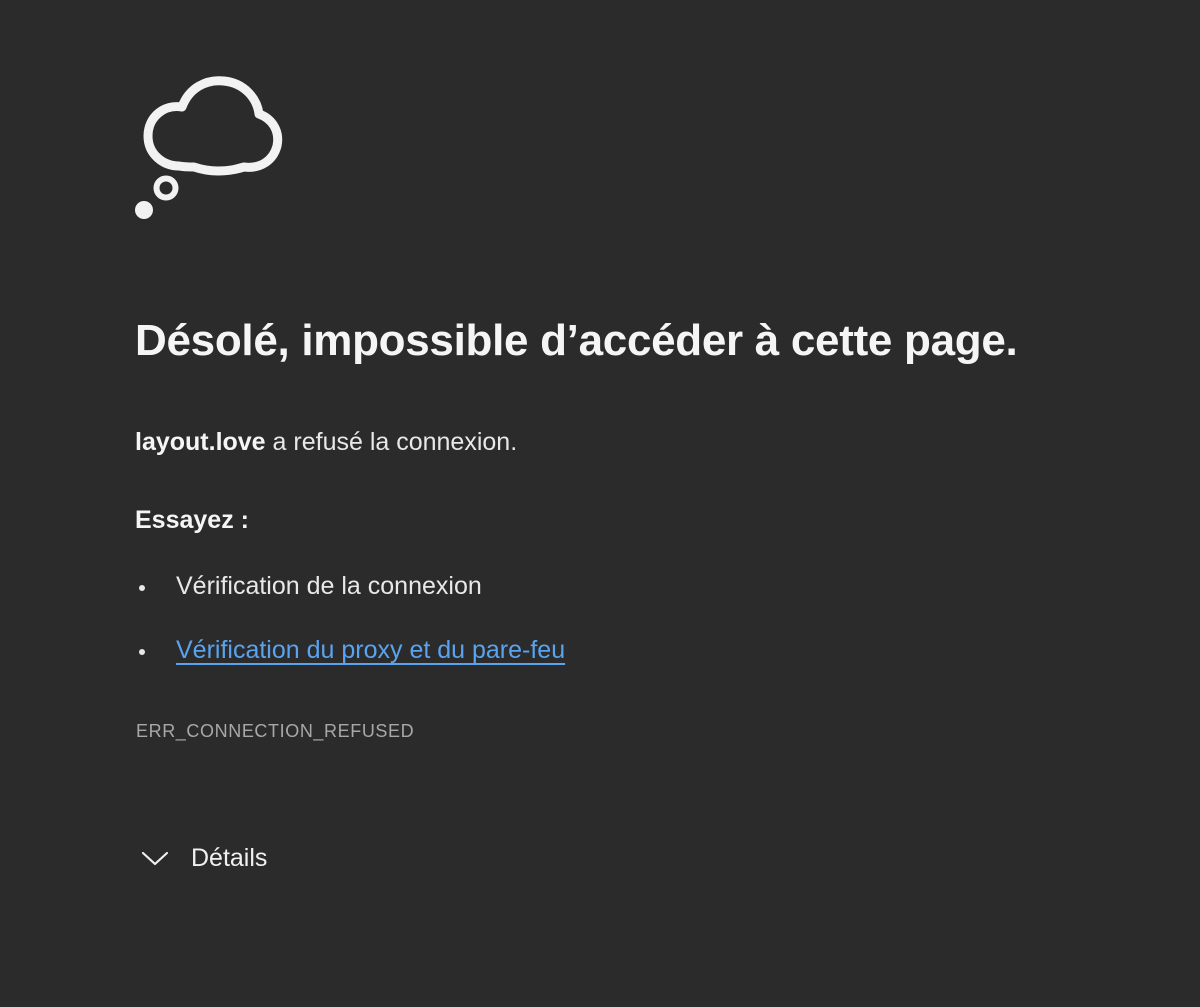 This screenshot has width=1200, height=1007. What do you see at coordinates (275, 731) in the screenshot?
I see `error-code: ERR_CONNECTION_REFUSED` at bounding box center [275, 731].